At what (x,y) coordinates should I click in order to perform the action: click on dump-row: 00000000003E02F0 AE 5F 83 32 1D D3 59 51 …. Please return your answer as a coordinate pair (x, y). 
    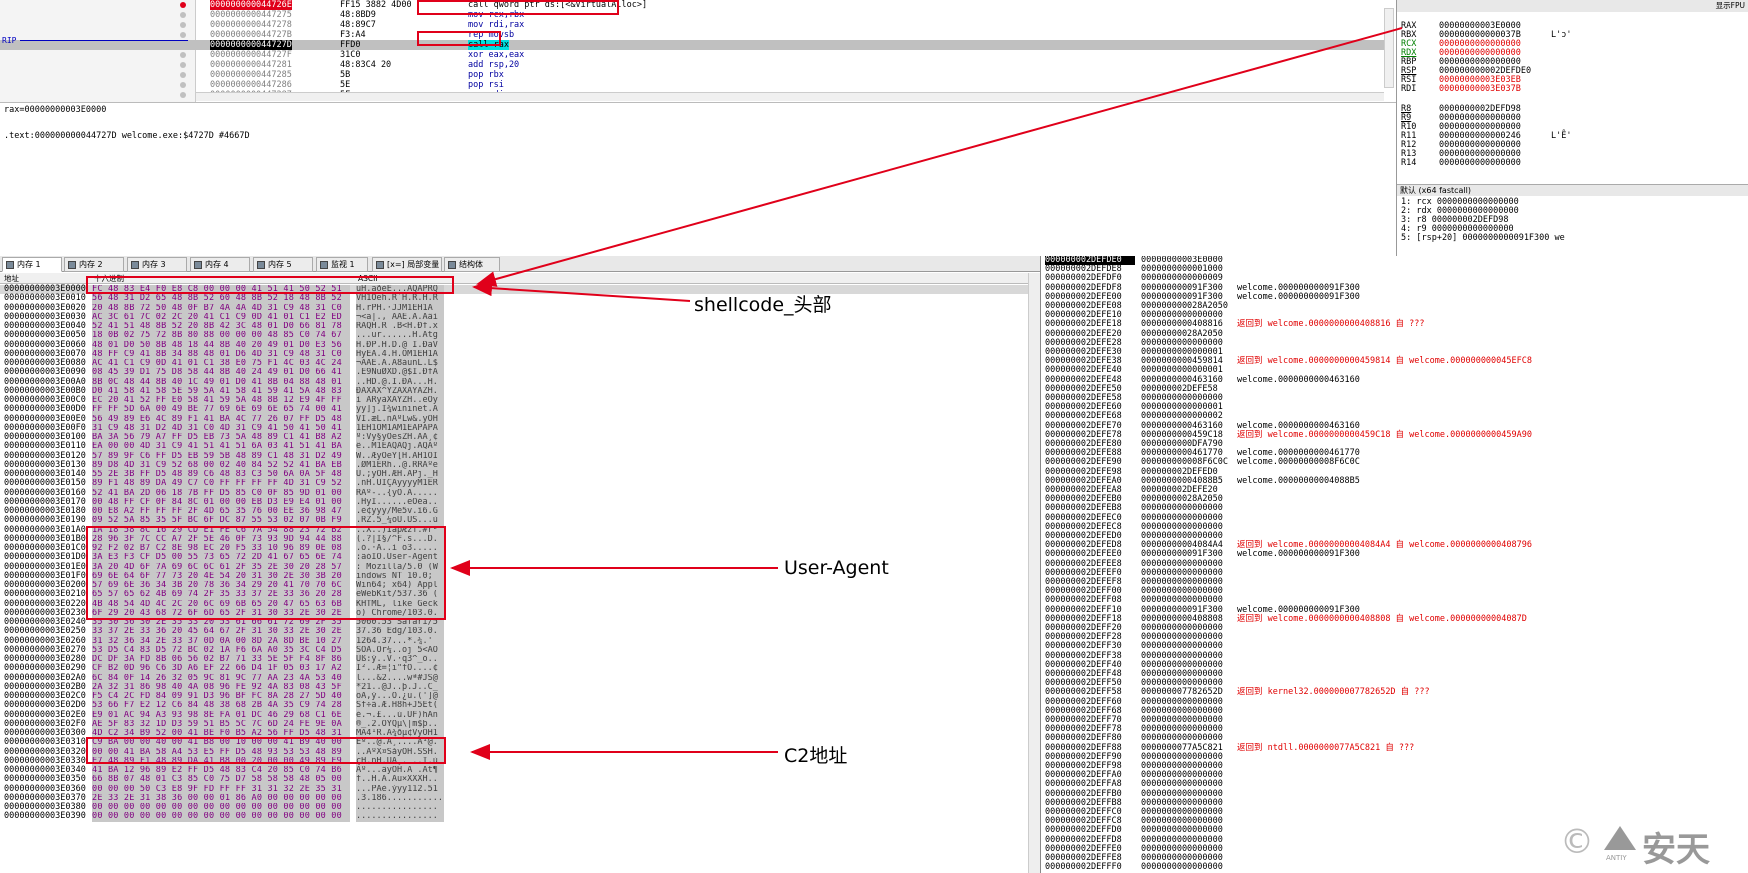
    Looking at the image, I should click on (515, 724).